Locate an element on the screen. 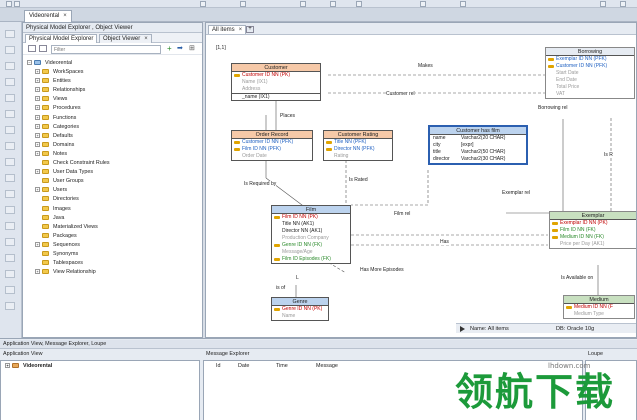 Image resolution: width=637 pixels, height=420 pixels. tree-root: − Videorental is located at coordinates (49, 63).